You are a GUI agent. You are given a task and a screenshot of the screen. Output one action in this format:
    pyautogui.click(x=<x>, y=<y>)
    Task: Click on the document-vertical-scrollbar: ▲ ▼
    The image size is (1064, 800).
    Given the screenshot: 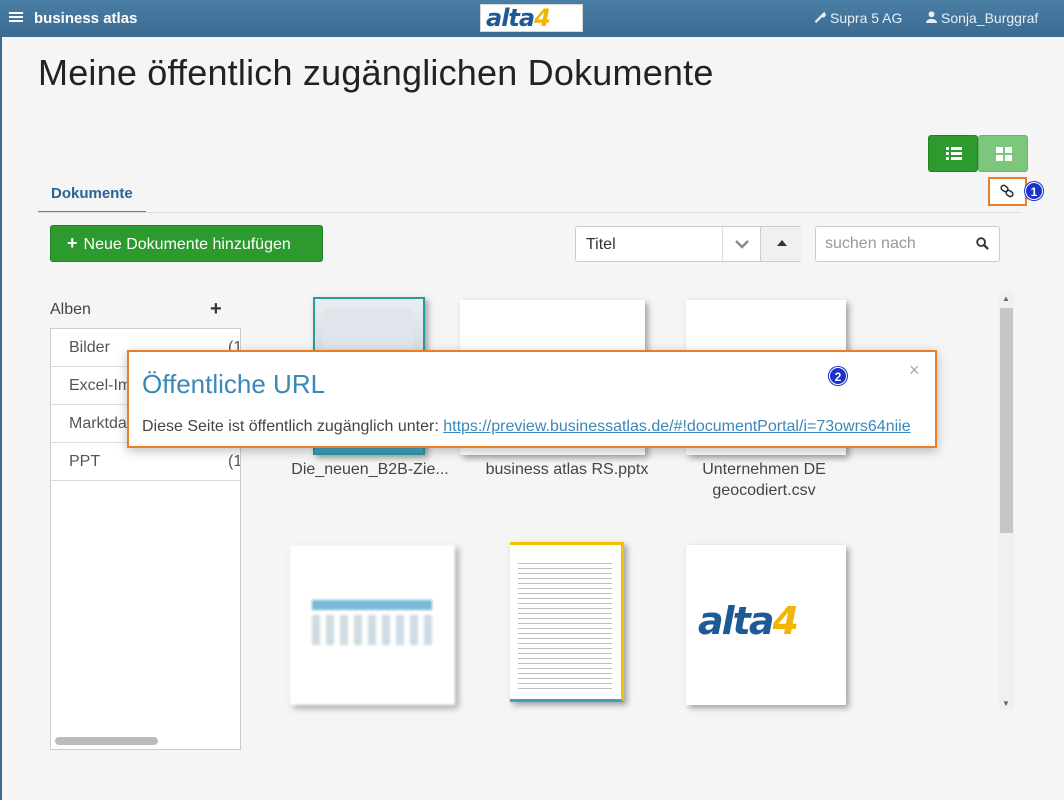 What is the action you would take?
    pyautogui.click(x=1006, y=501)
    